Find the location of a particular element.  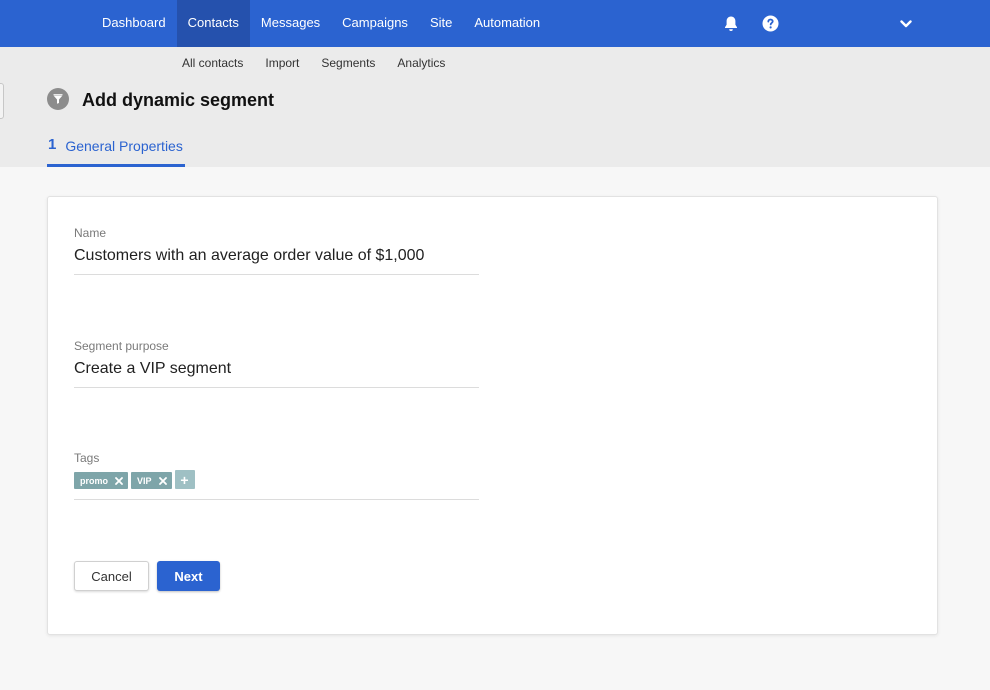

tag-chip: promo is located at coordinates (101, 480).